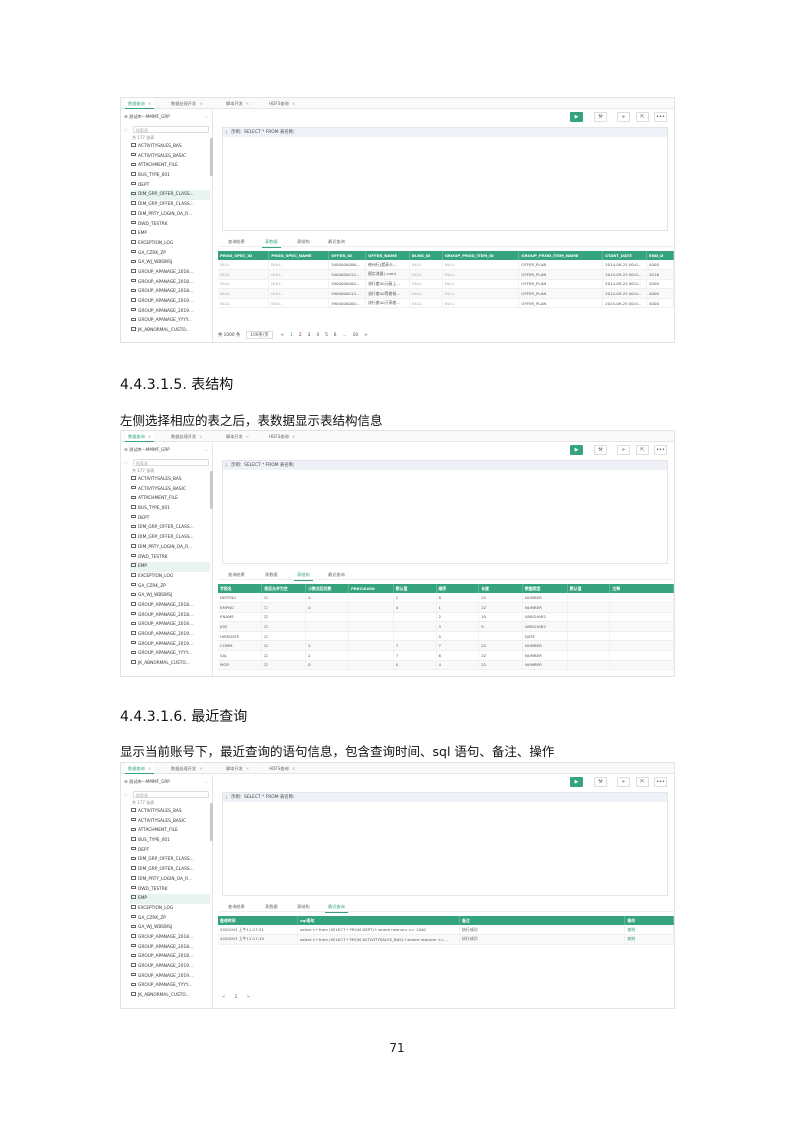 This screenshot has width=794, height=1123. What do you see at coordinates (326, 335) in the screenshot?
I see `page-button: 5` at bounding box center [326, 335].